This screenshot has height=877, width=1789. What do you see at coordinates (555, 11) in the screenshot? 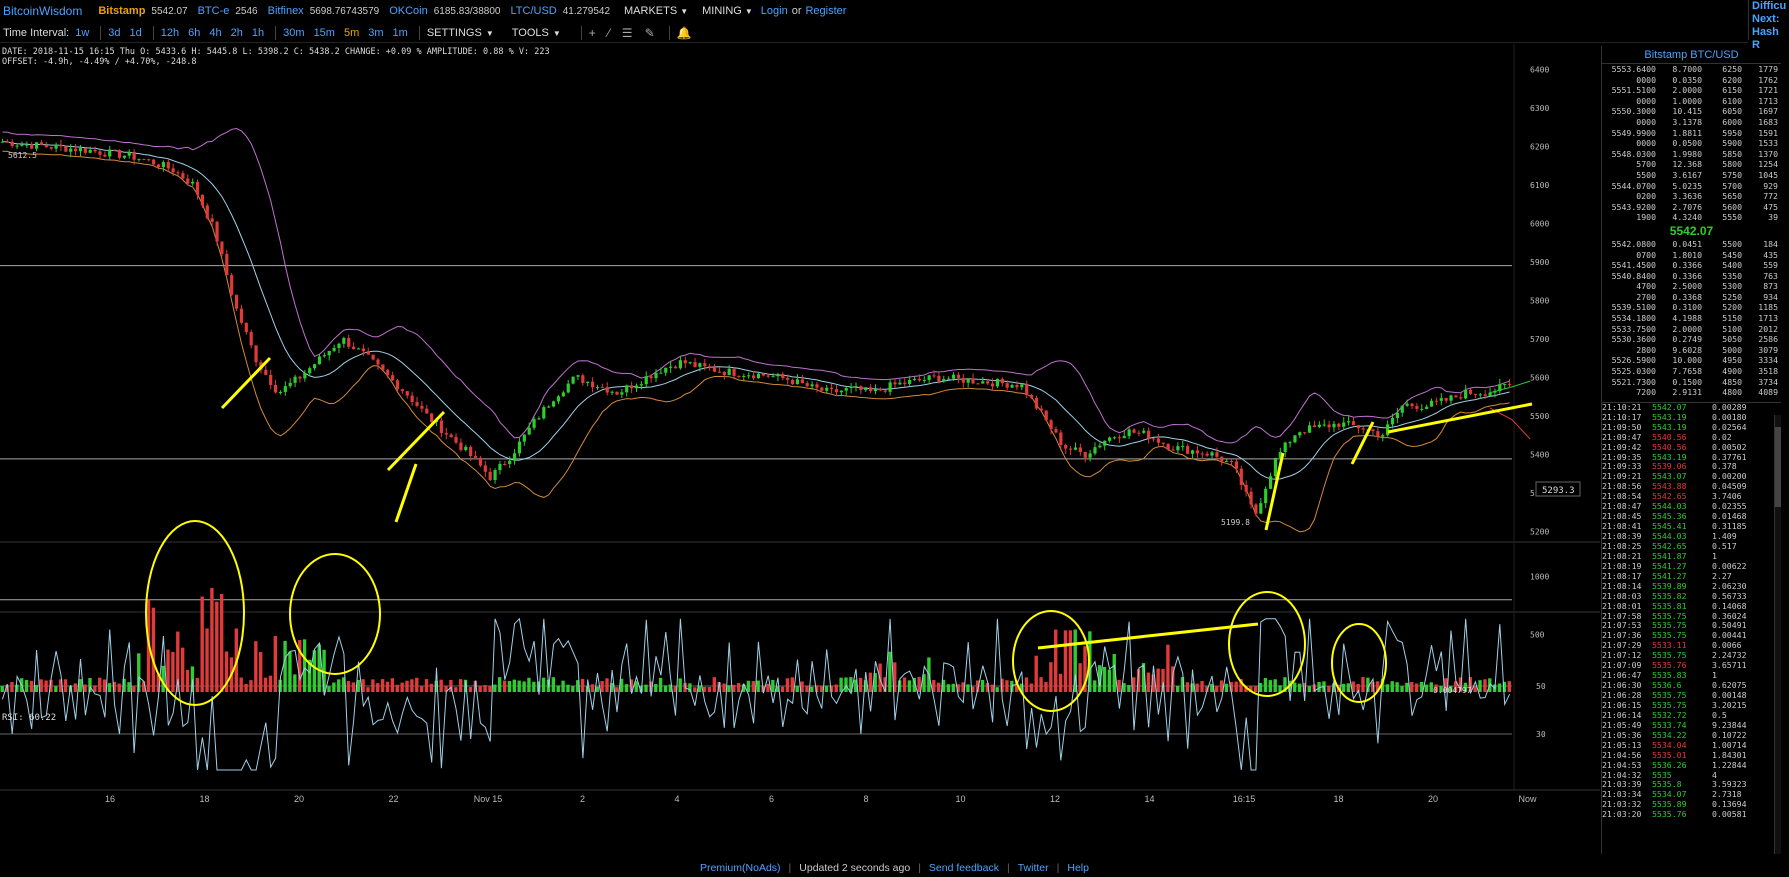
I see `exchange-ltcusd: LTC/USD 41.279542` at bounding box center [555, 11].